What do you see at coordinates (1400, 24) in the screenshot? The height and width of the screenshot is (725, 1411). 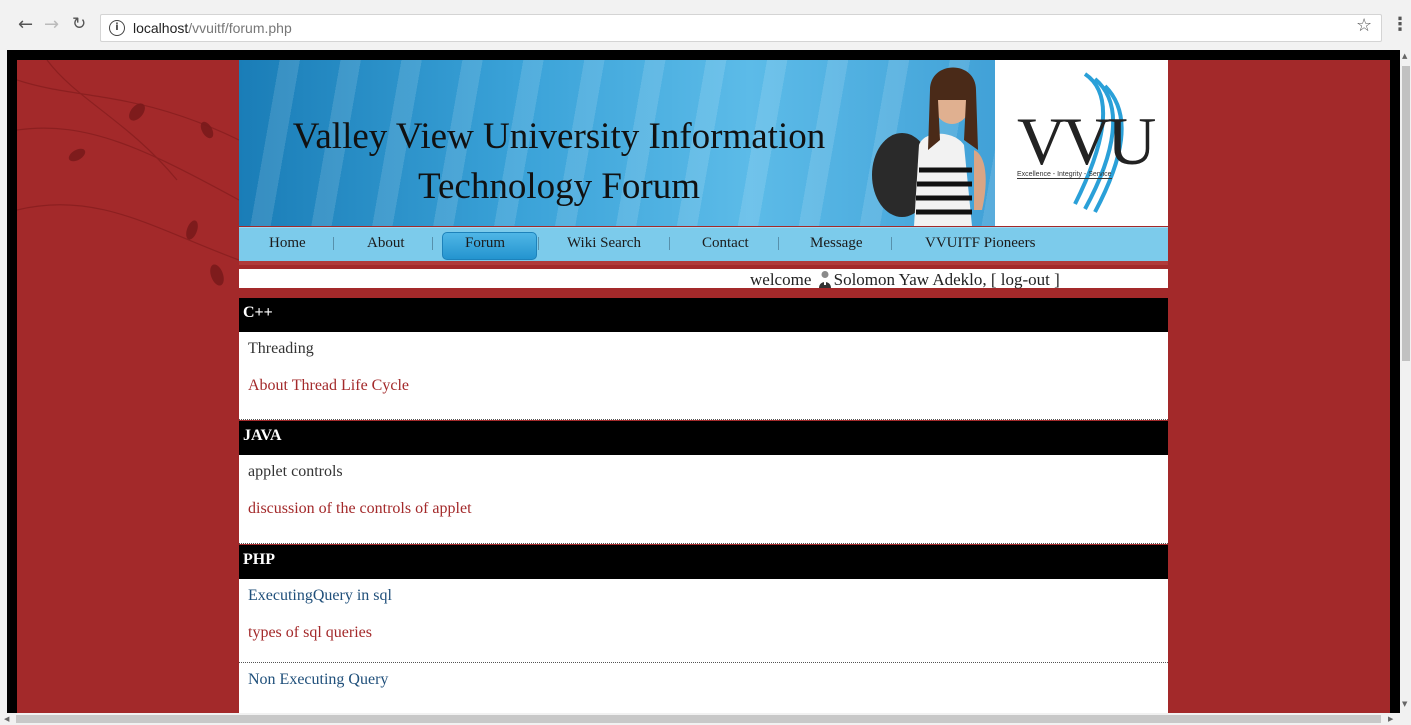 I see `menu-icon: ⋮` at bounding box center [1400, 24].